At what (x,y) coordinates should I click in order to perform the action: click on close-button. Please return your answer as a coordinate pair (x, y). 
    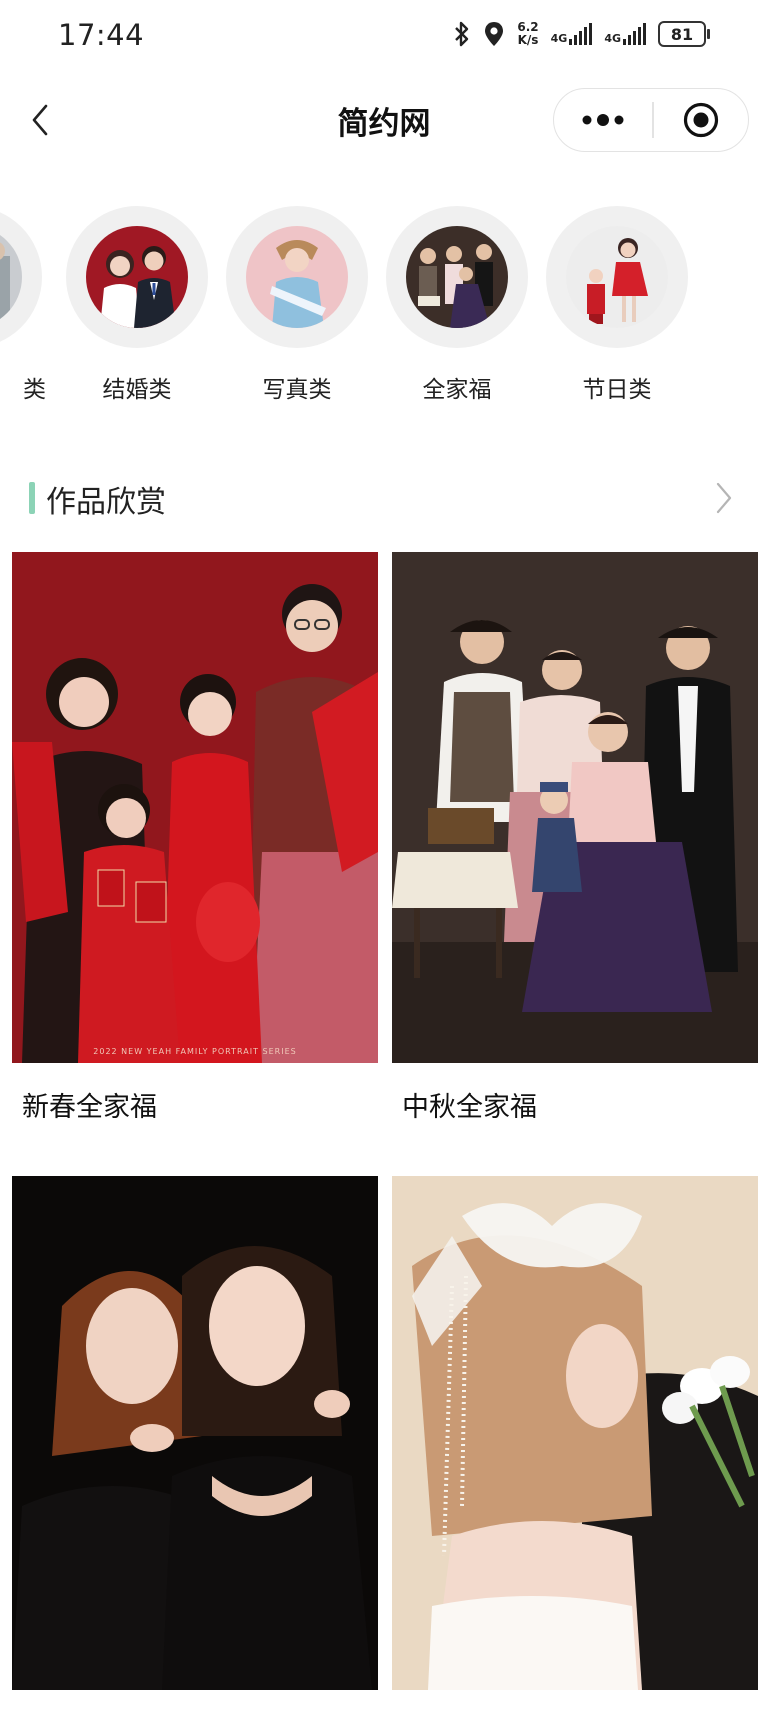
    Looking at the image, I should click on (701, 120).